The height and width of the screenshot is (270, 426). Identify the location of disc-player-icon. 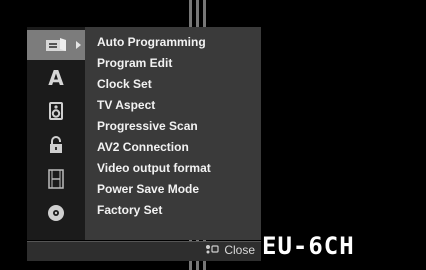
(56, 45).